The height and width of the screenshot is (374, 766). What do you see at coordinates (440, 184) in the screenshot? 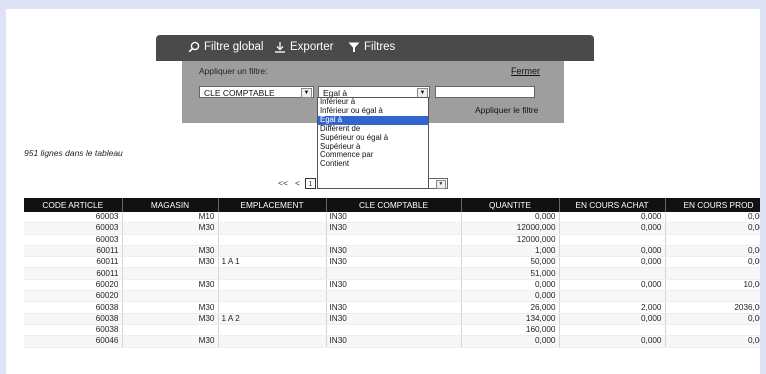
I see `chevron-down-icon: ▼` at bounding box center [440, 184].